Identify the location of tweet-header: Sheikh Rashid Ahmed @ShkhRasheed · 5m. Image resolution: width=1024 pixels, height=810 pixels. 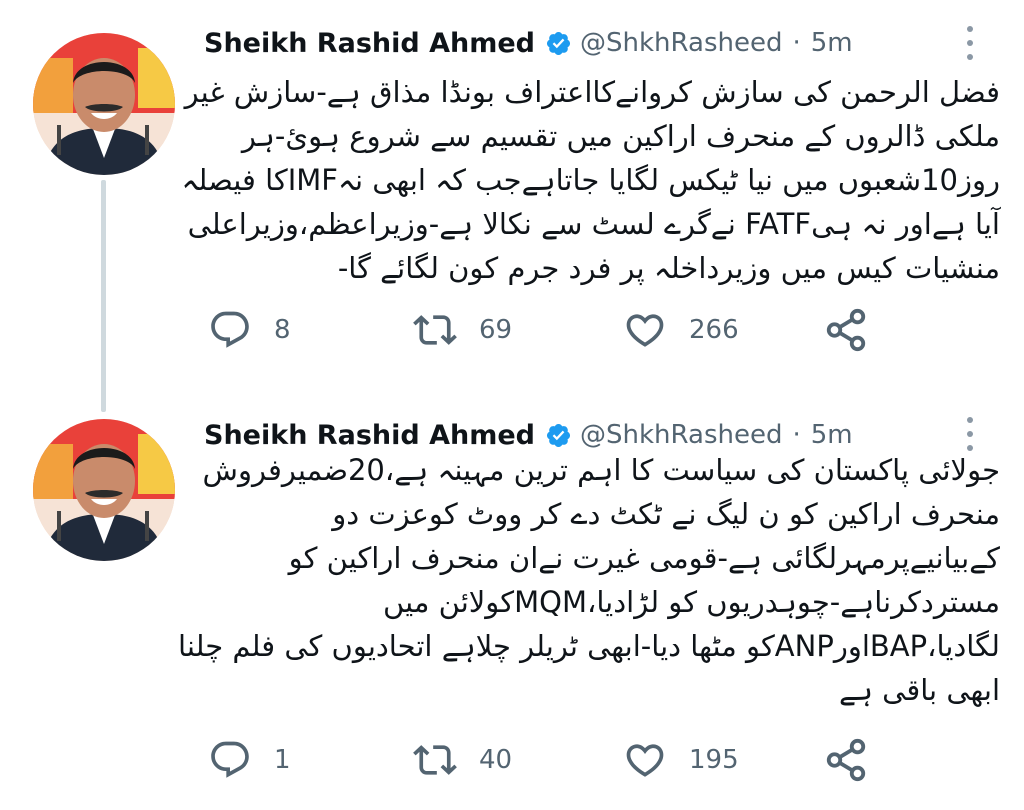
(594, 43).